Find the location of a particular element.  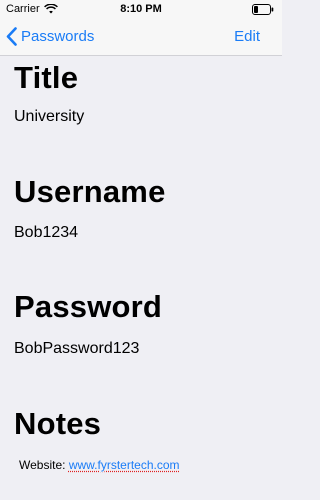

chevron-left-icon is located at coordinates (11, 36).